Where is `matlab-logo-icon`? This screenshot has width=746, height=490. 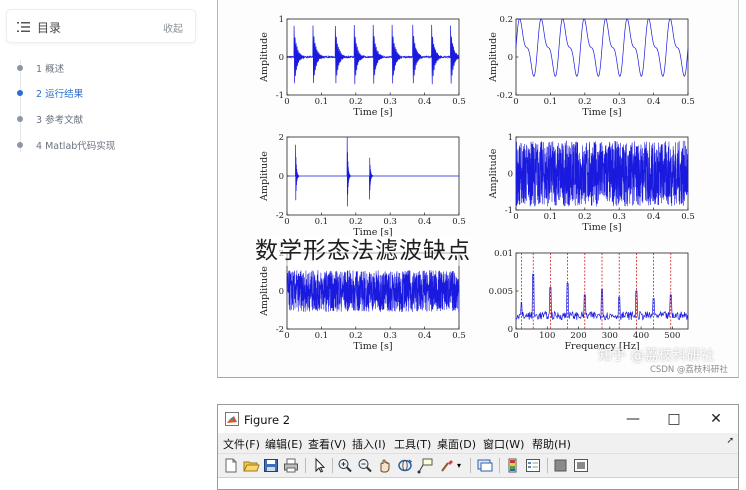
matlab-logo-icon is located at coordinates (232, 419).